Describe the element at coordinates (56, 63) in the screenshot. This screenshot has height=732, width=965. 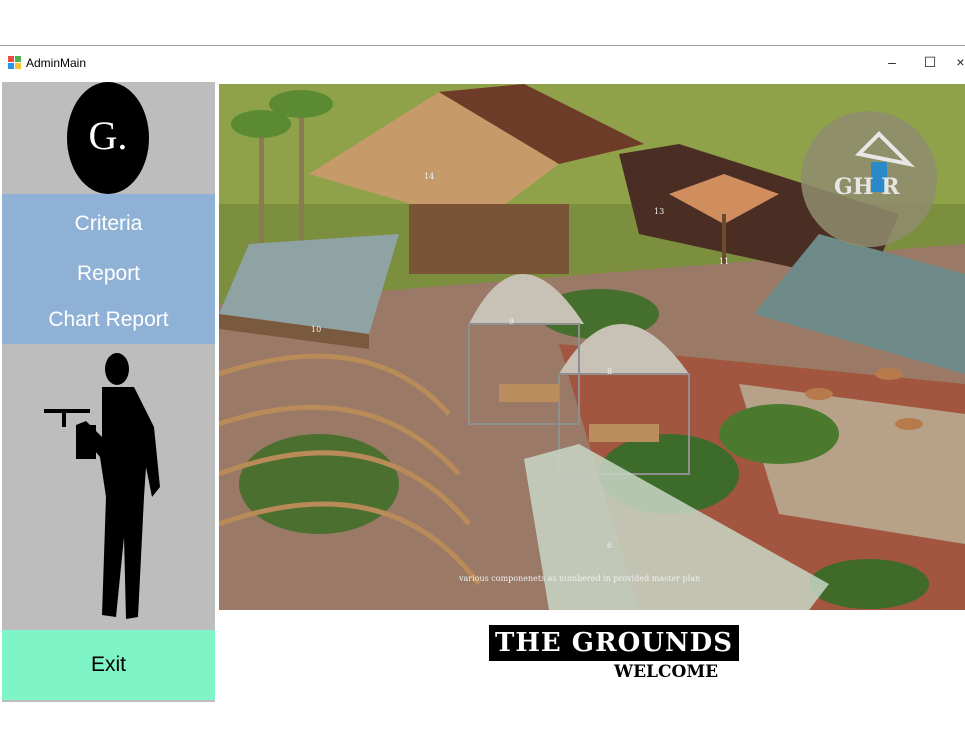
I see `window-title: AdminMain` at that location.